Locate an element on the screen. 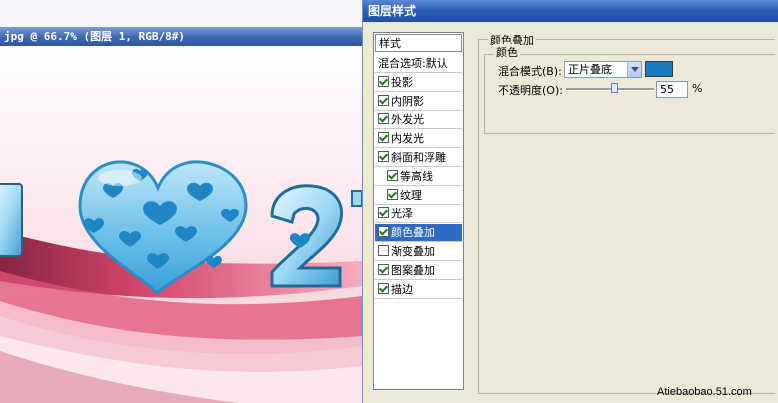  style-item: 投影 is located at coordinates (418, 83).